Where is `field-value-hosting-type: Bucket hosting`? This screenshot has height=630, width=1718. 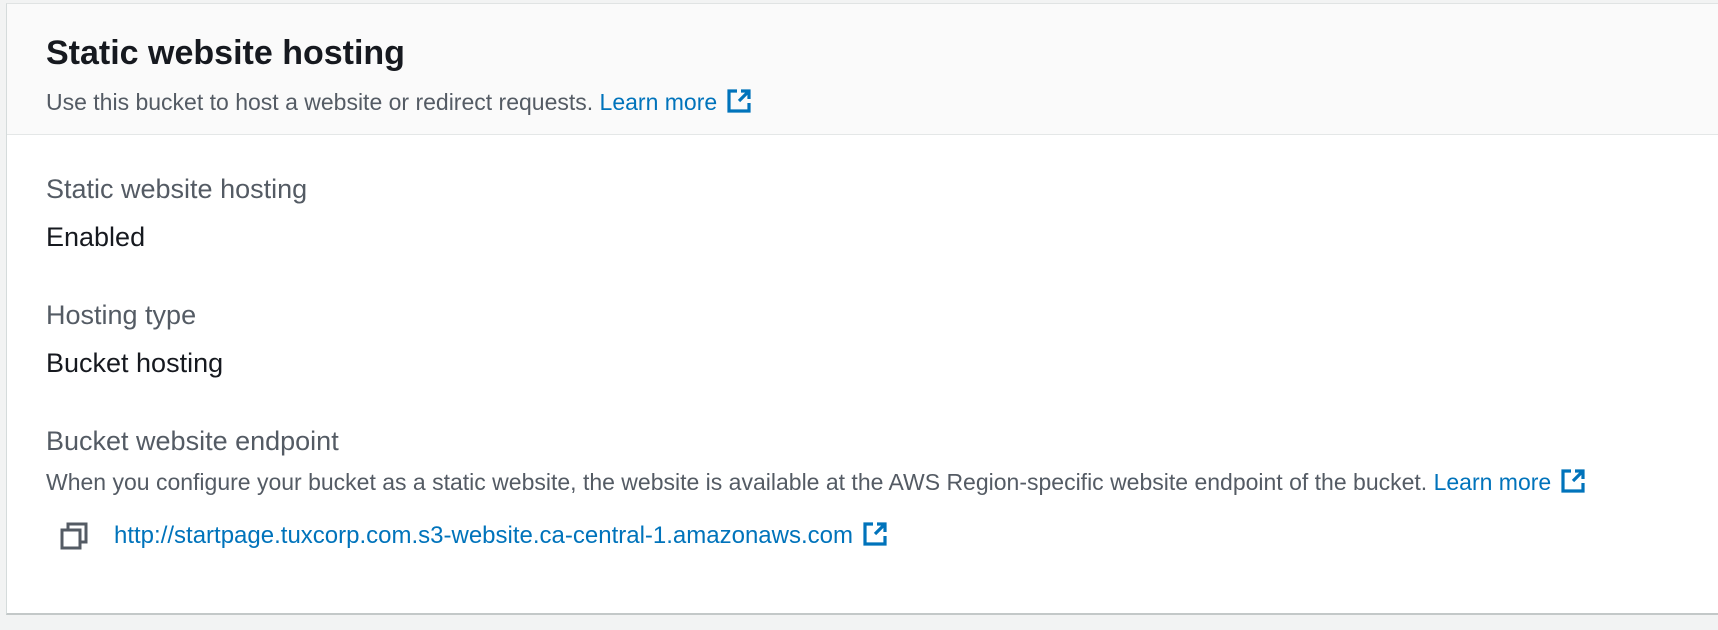 field-value-hosting-type: Bucket hosting is located at coordinates (135, 363).